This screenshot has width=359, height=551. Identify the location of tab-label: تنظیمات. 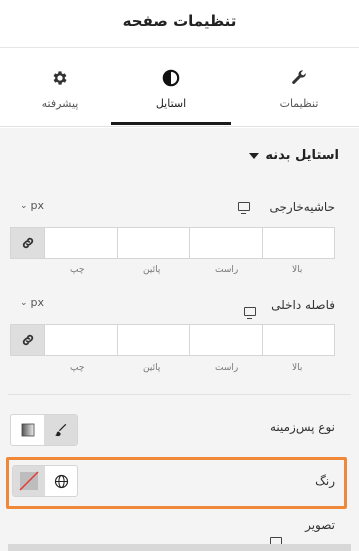
(299, 103).